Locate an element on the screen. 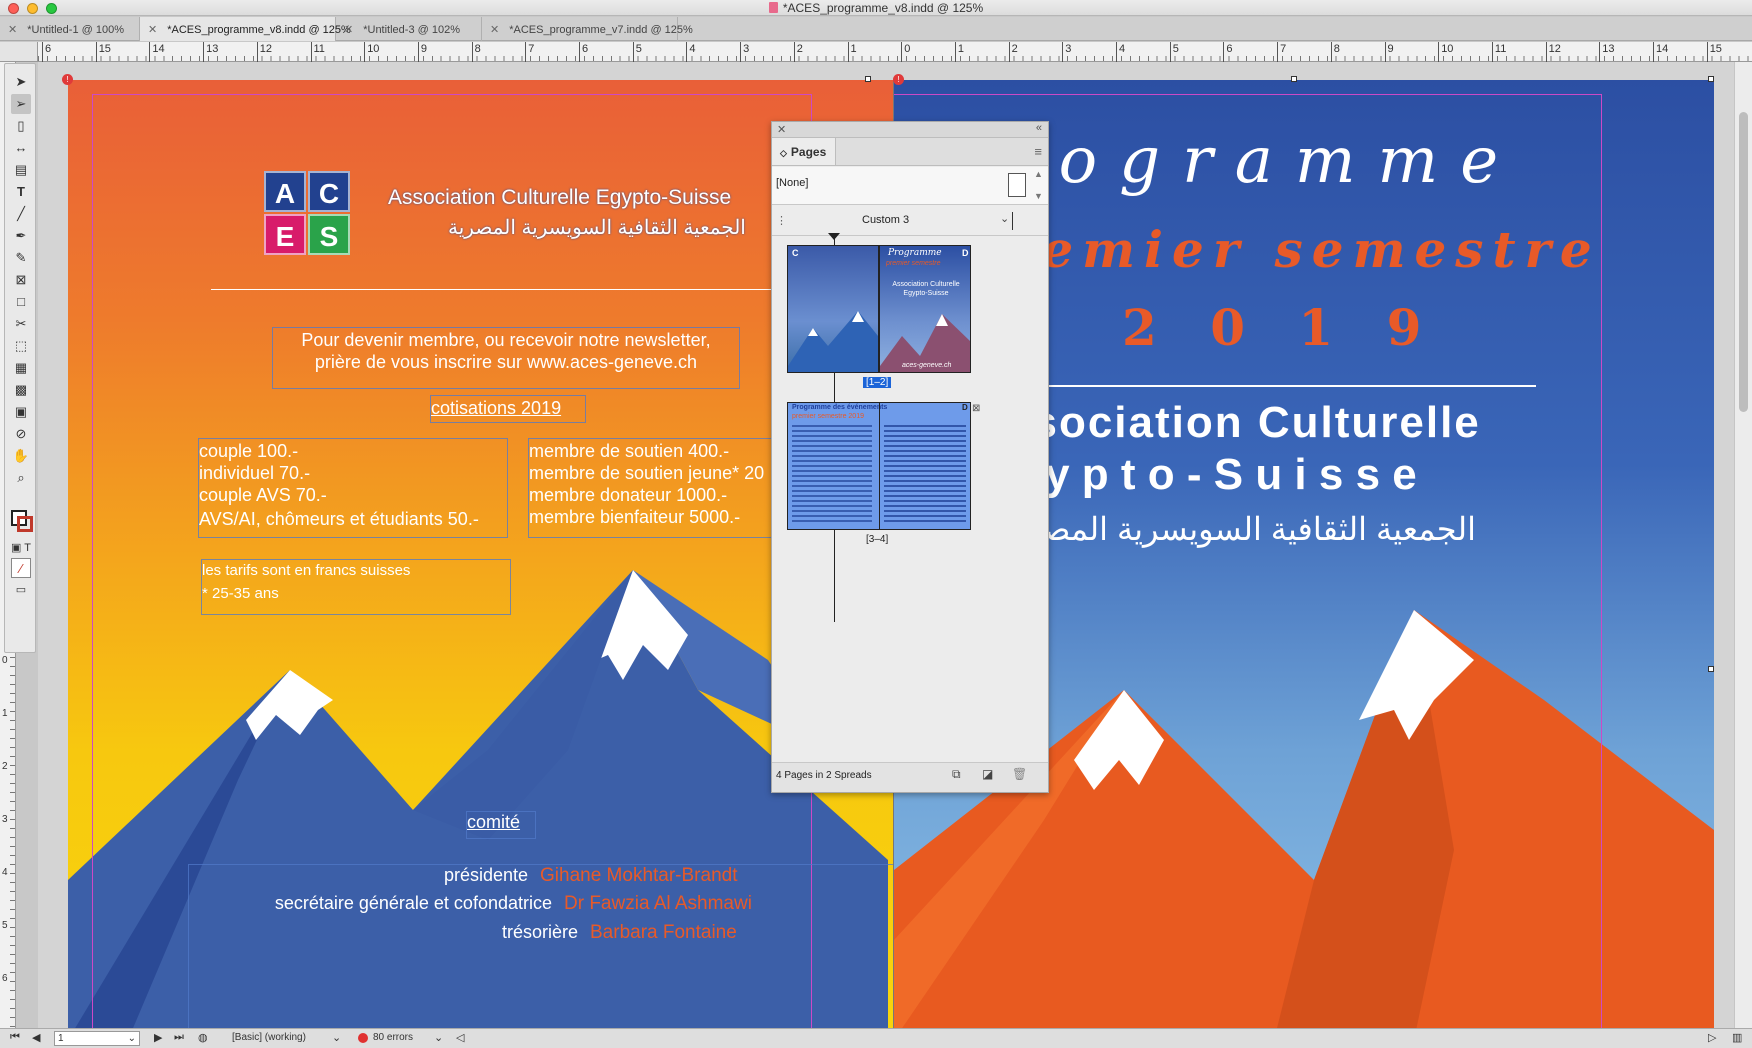 The width and height of the screenshot is (1752, 1048). close-spread-icon: ⊠ is located at coordinates (976, 408).